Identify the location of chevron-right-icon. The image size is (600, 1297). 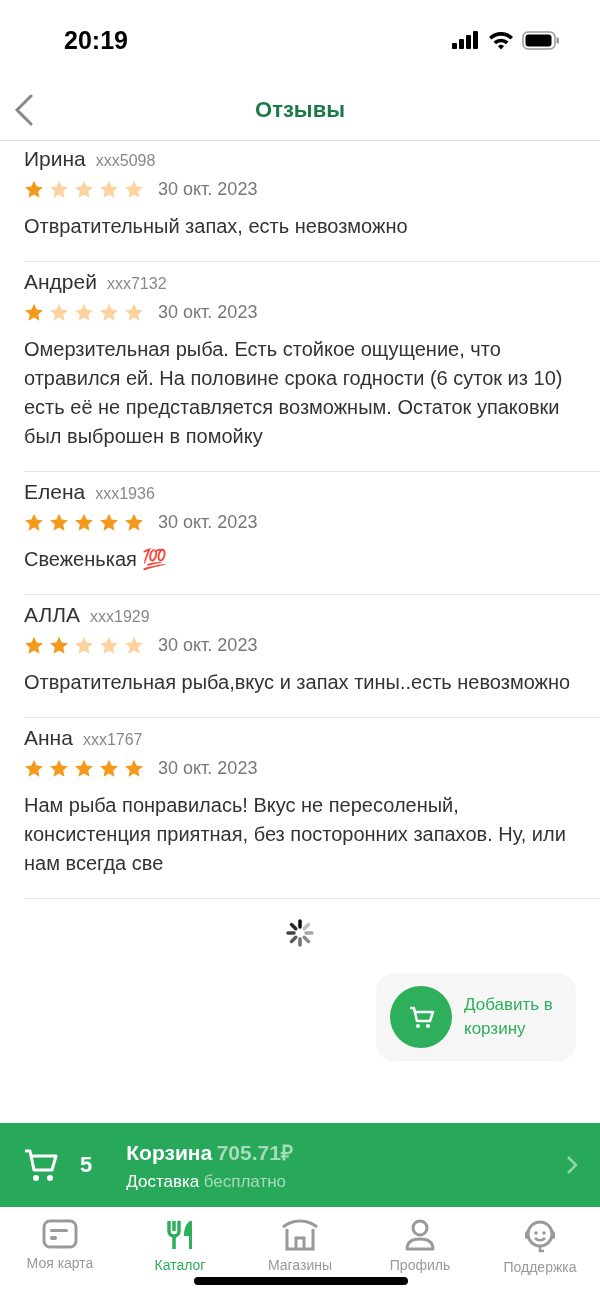
(572, 1165).